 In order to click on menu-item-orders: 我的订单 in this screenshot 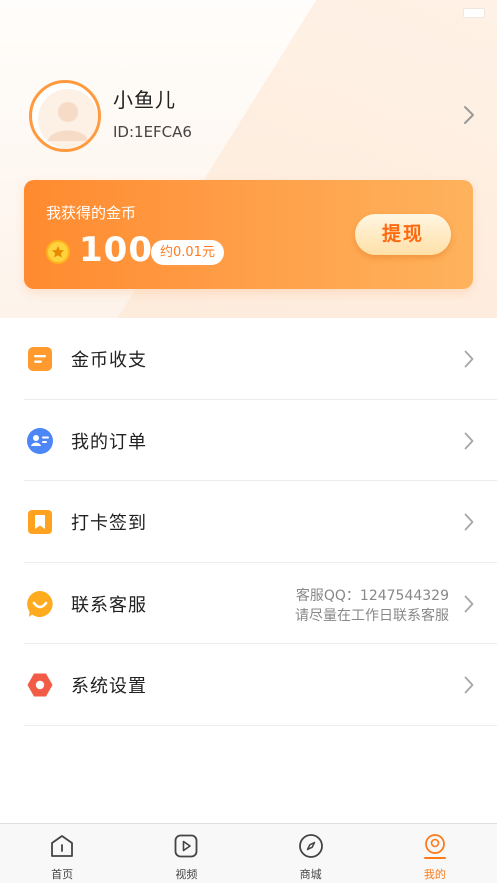, I will do `click(260, 440)`.